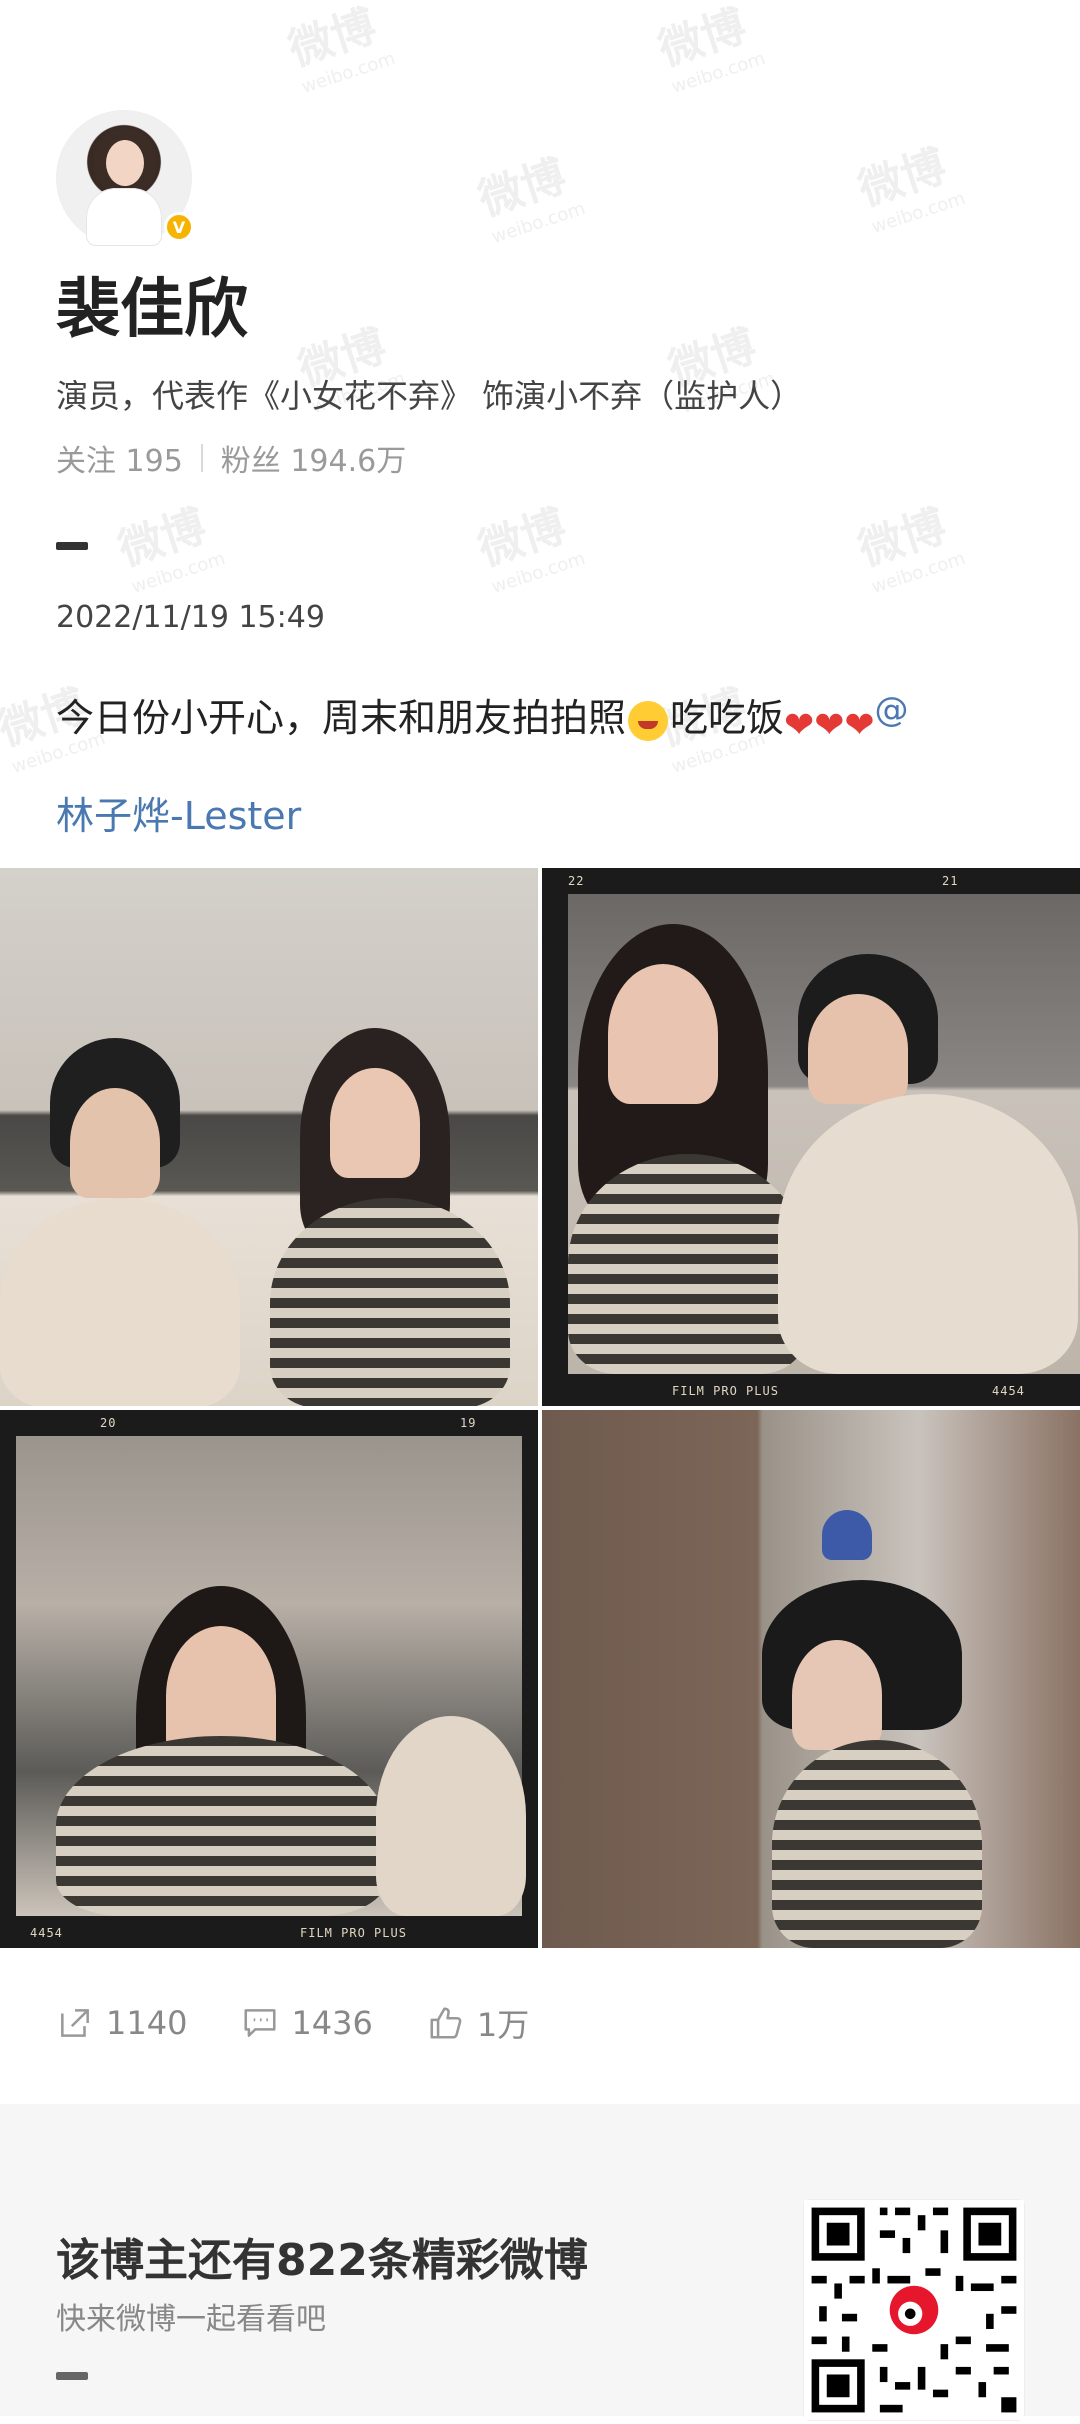 The width and height of the screenshot is (1080, 2424). I want to click on action-bar: 1140 1436 1万, so click(292, 2023).